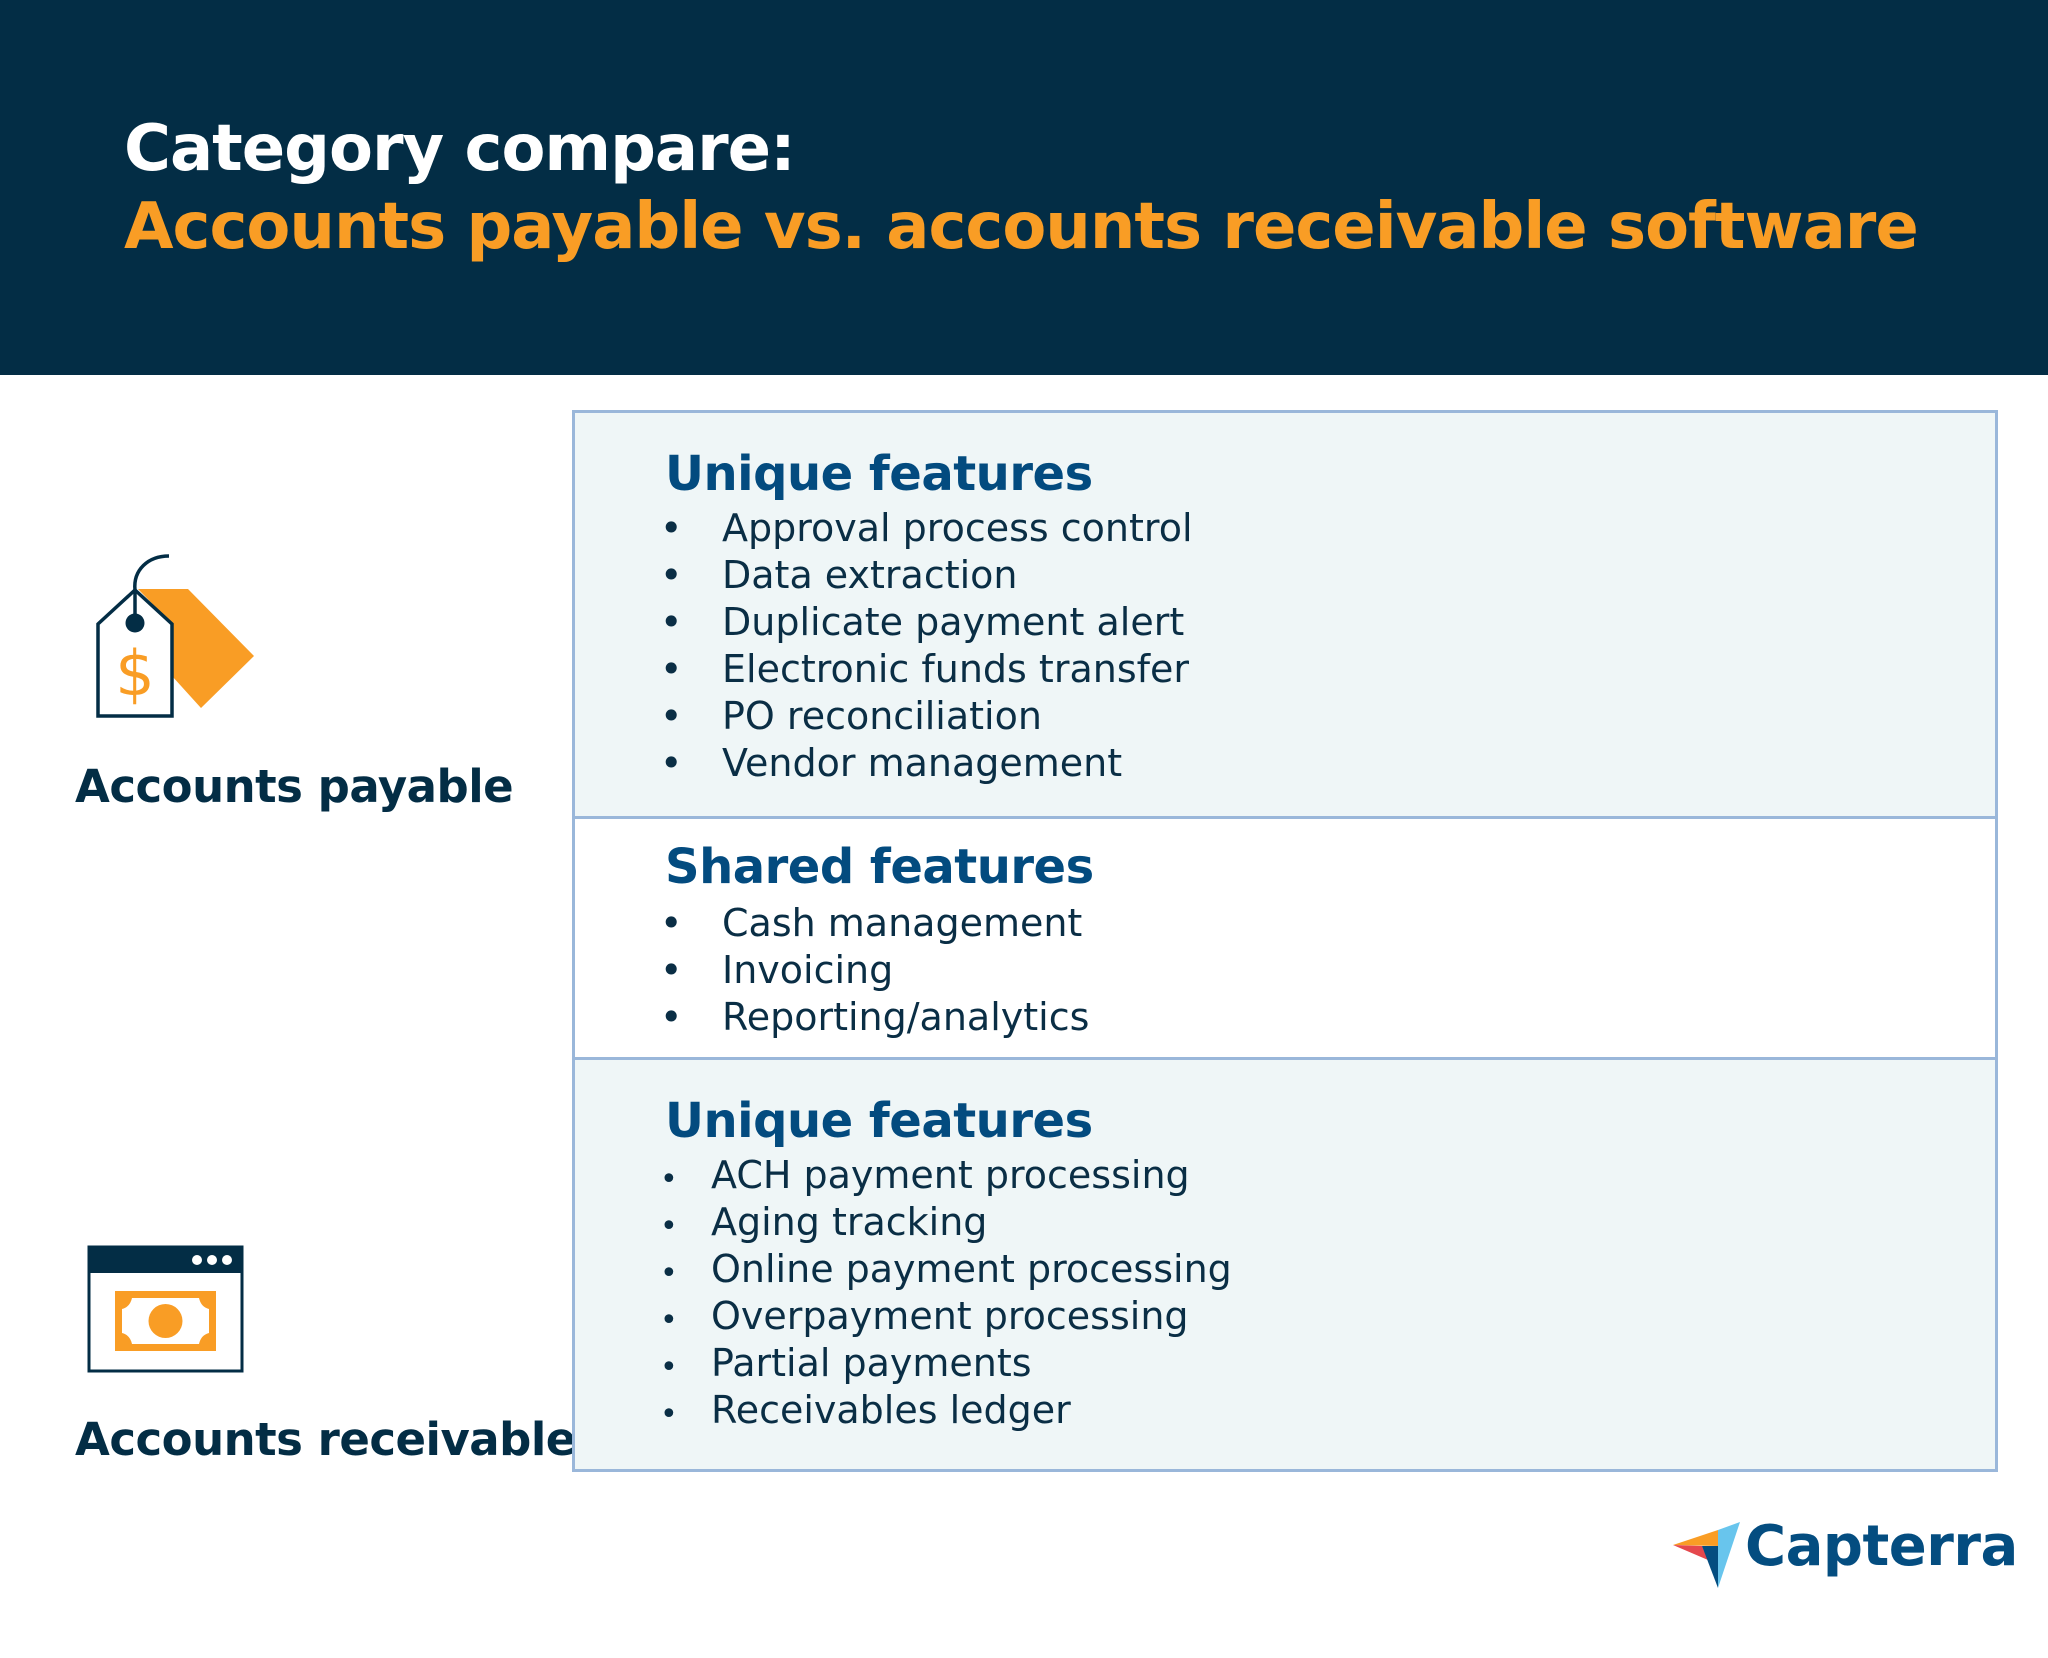 Image resolution: width=2048 pixels, height=1658 pixels. What do you see at coordinates (1881, 1546) in the screenshot?
I see `capterra-logo-text: Capterra` at bounding box center [1881, 1546].